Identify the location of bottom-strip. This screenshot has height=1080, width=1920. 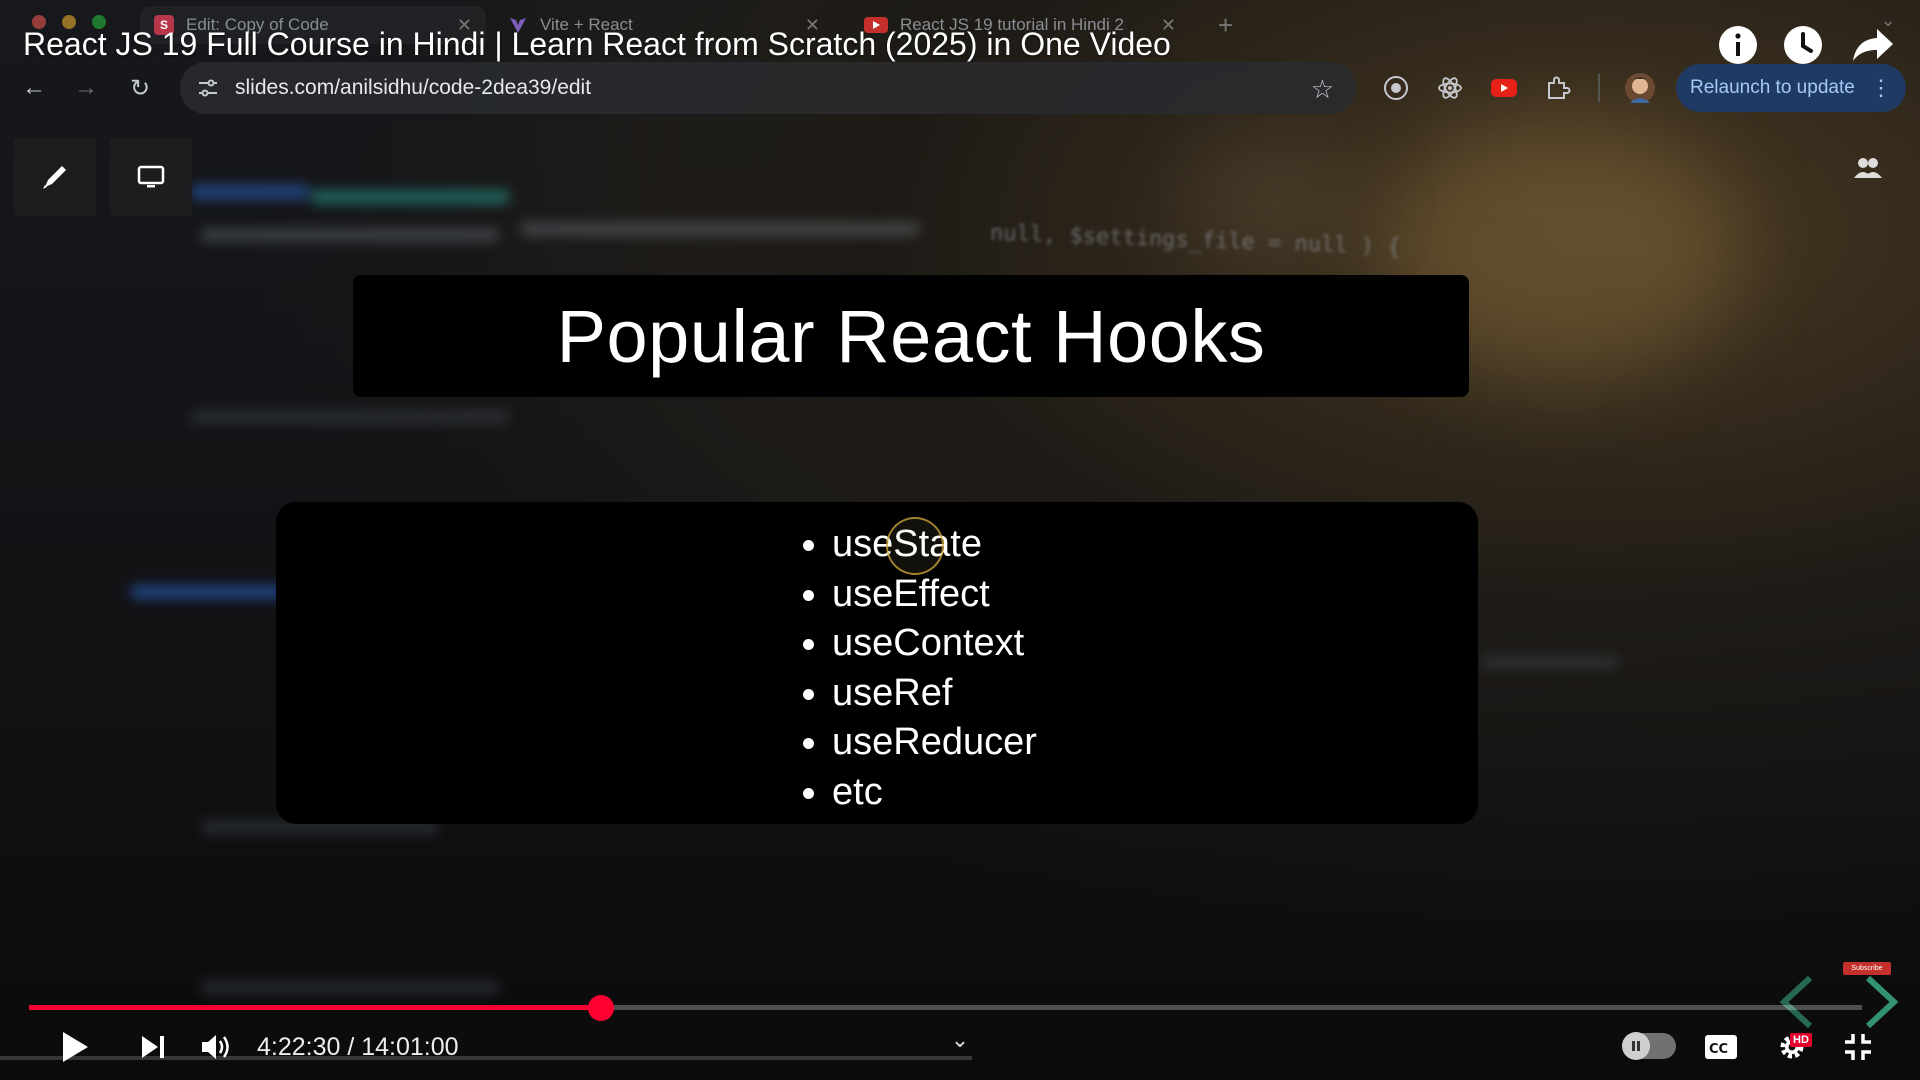
(486, 1058).